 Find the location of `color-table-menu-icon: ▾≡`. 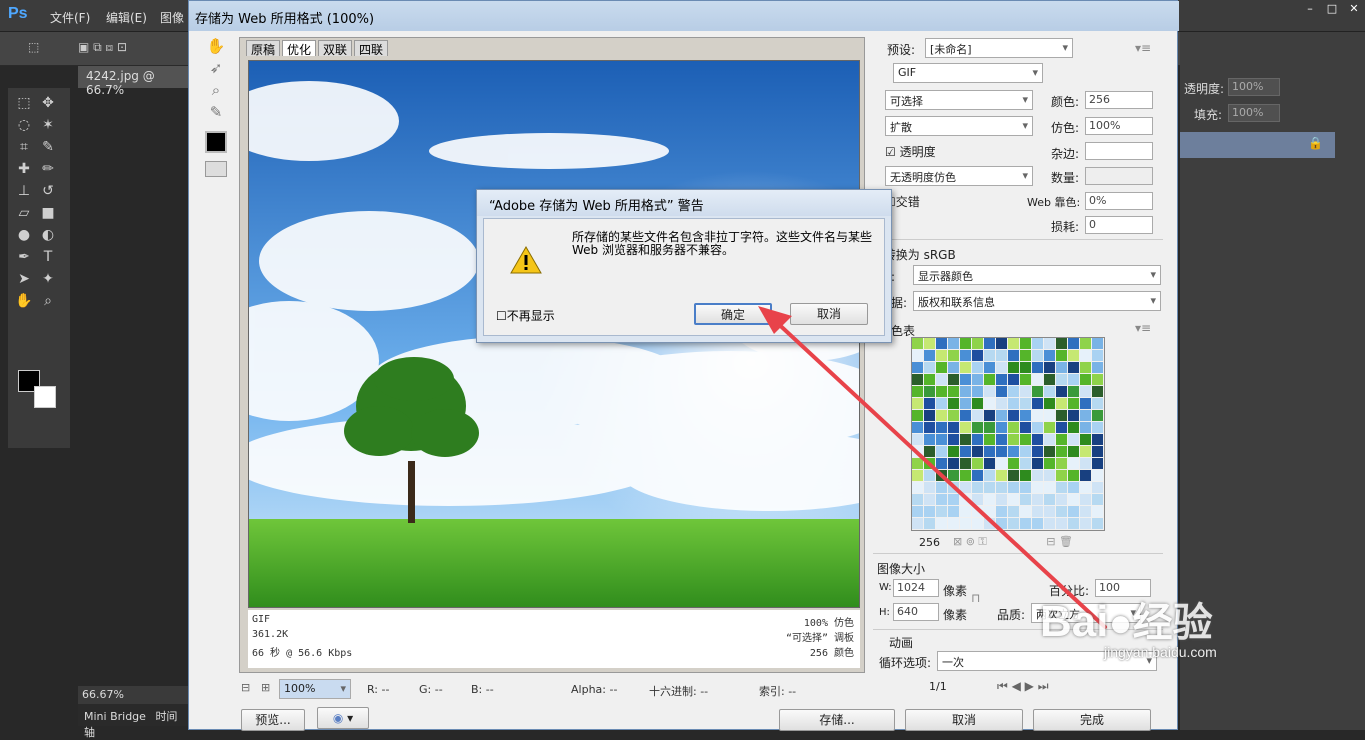

color-table-menu-icon: ▾≡ is located at coordinates (1143, 328).